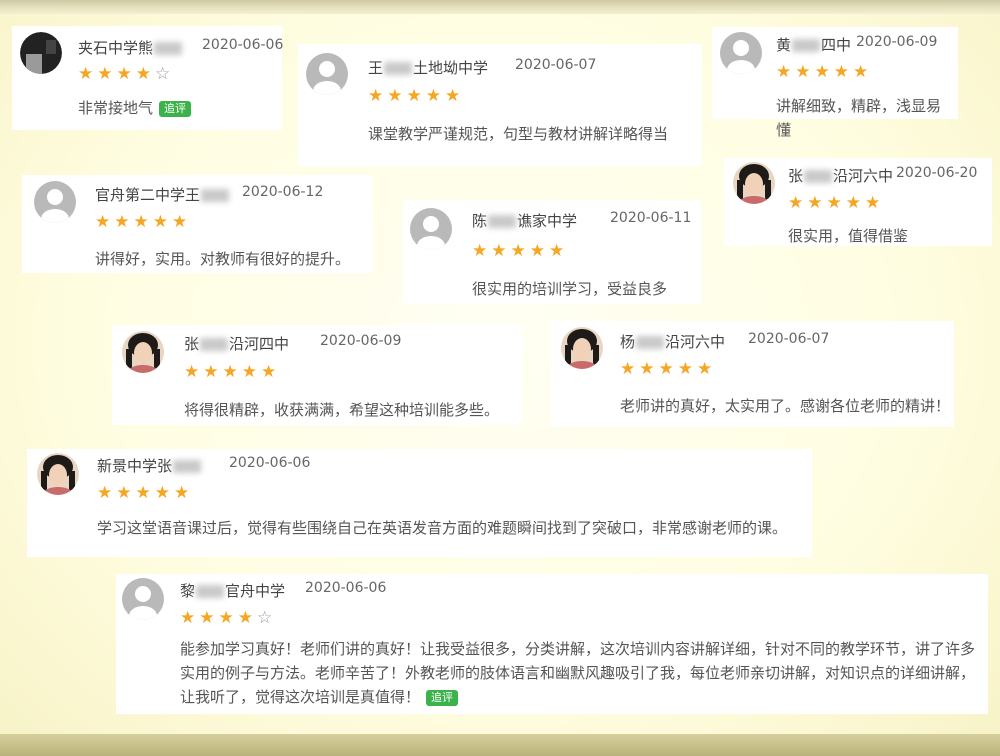 The height and width of the screenshot is (756, 1000). Describe the element at coordinates (864, 118) in the screenshot. I see `review-comment: 讲解细致，精辟，浅显易懂` at that location.